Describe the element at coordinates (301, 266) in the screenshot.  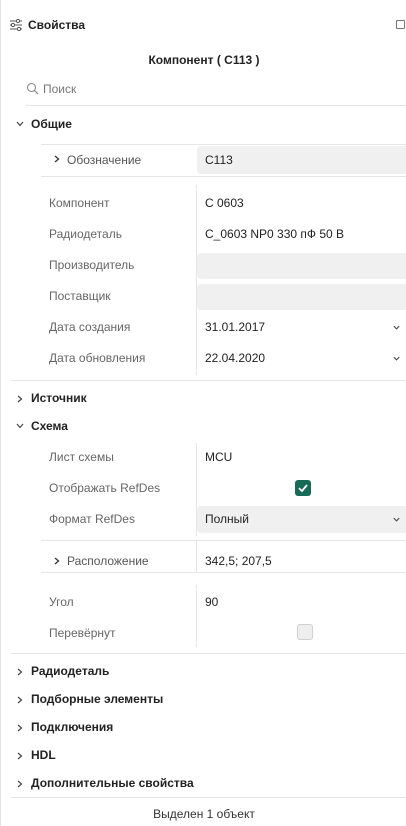
I see `manufacturer-field` at that location.